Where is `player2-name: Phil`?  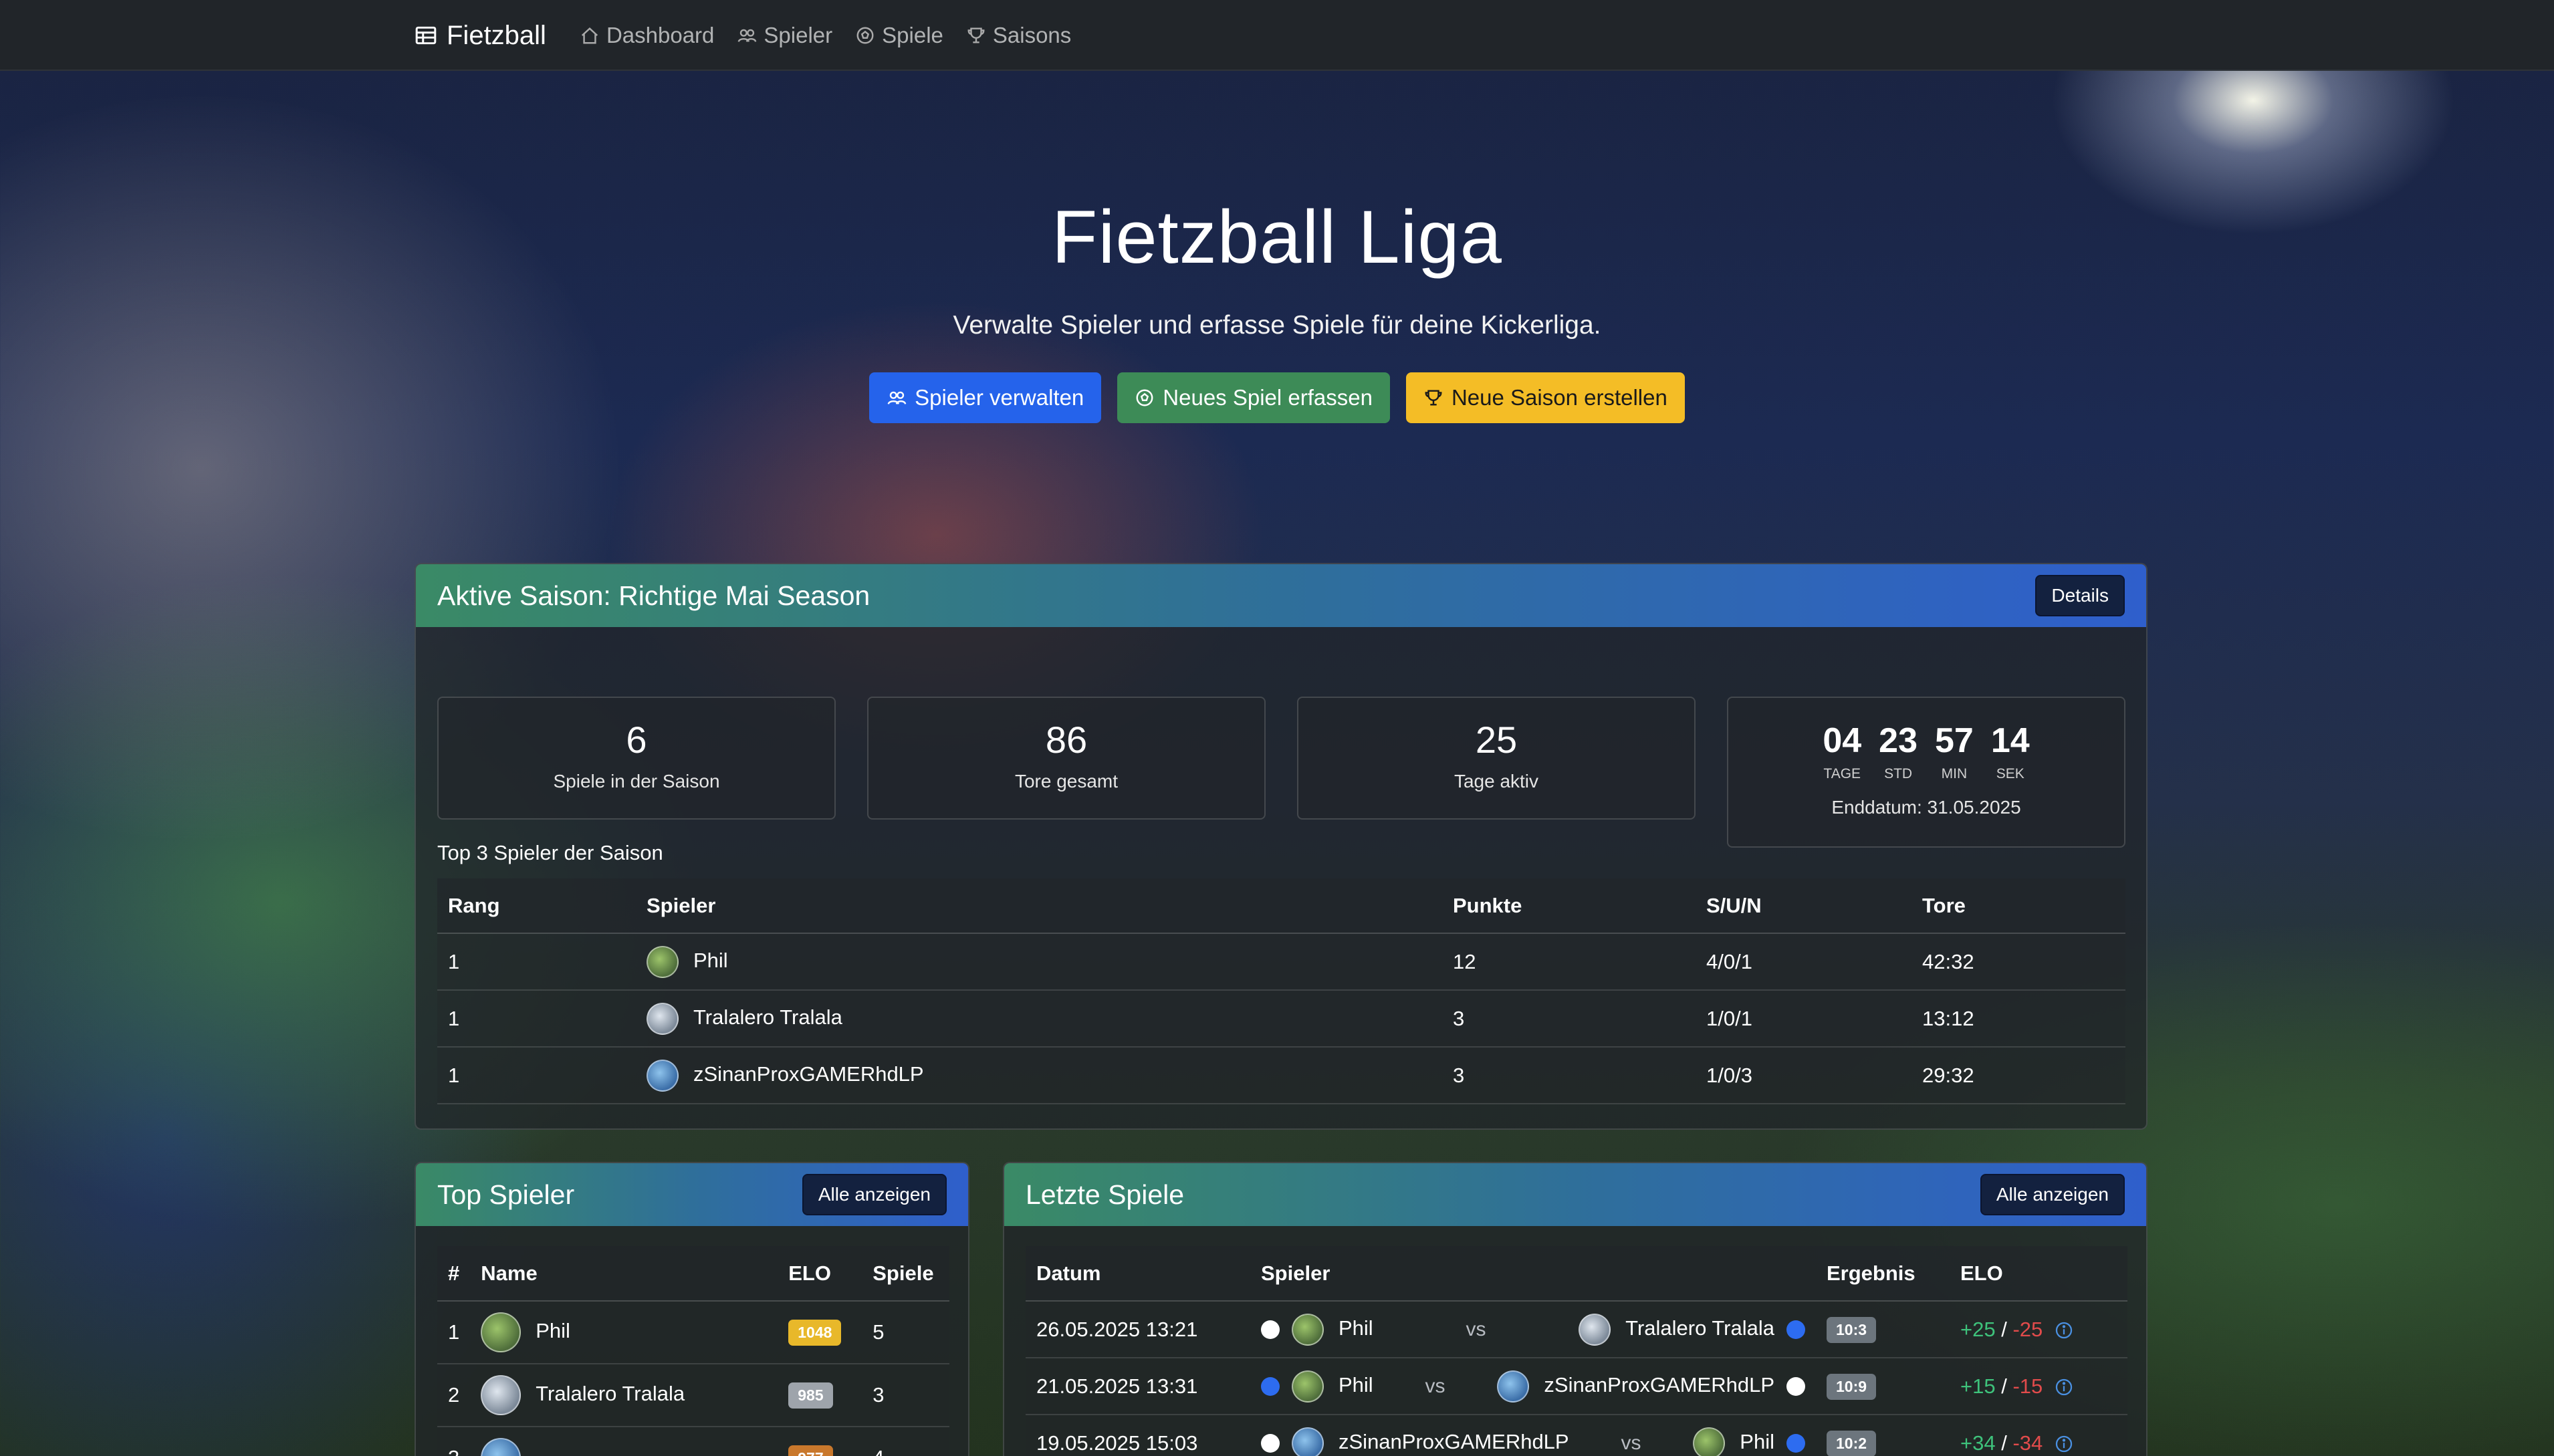 player2-name: Phil is located at coordinates (1757, 1441).